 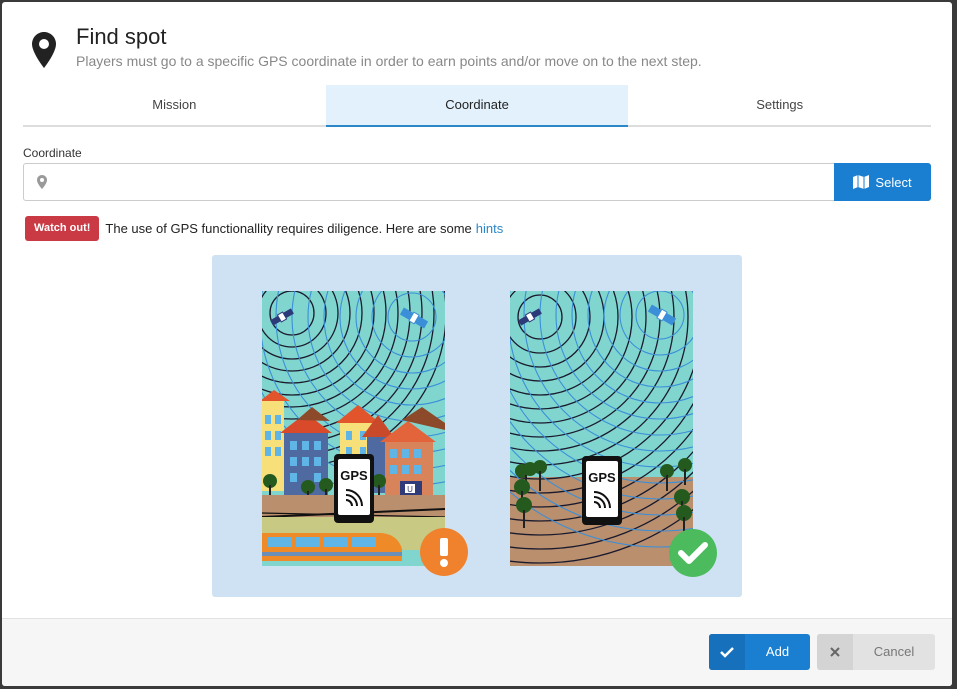 I want to click on checkmark-icon, so click(x=727, y=652).